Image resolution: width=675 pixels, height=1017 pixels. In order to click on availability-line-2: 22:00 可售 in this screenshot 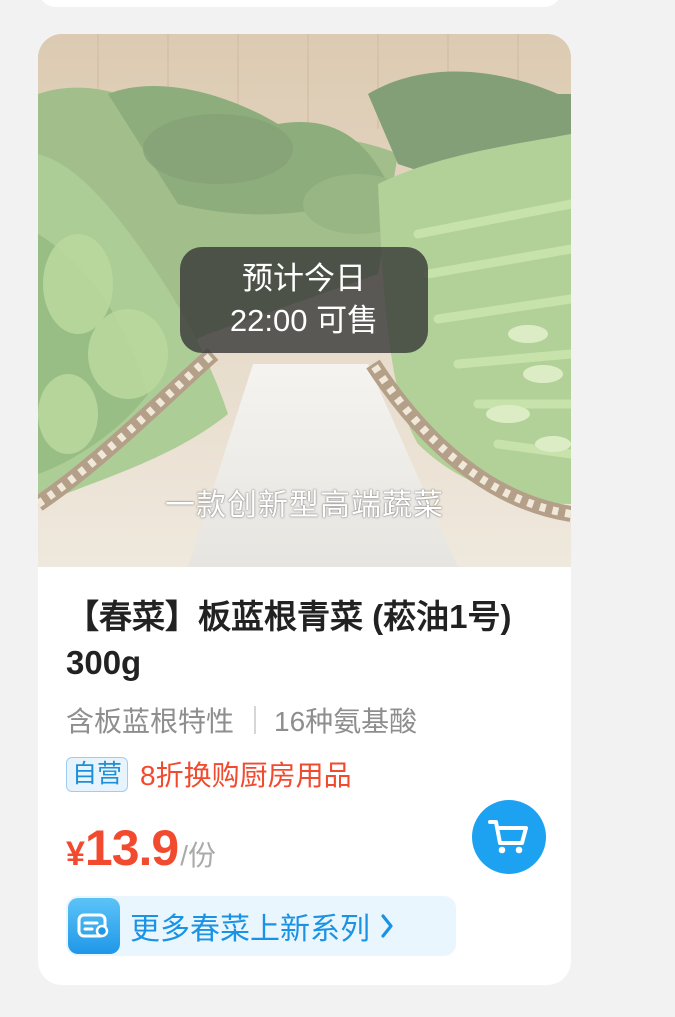, I will do `click(304, 320)`.